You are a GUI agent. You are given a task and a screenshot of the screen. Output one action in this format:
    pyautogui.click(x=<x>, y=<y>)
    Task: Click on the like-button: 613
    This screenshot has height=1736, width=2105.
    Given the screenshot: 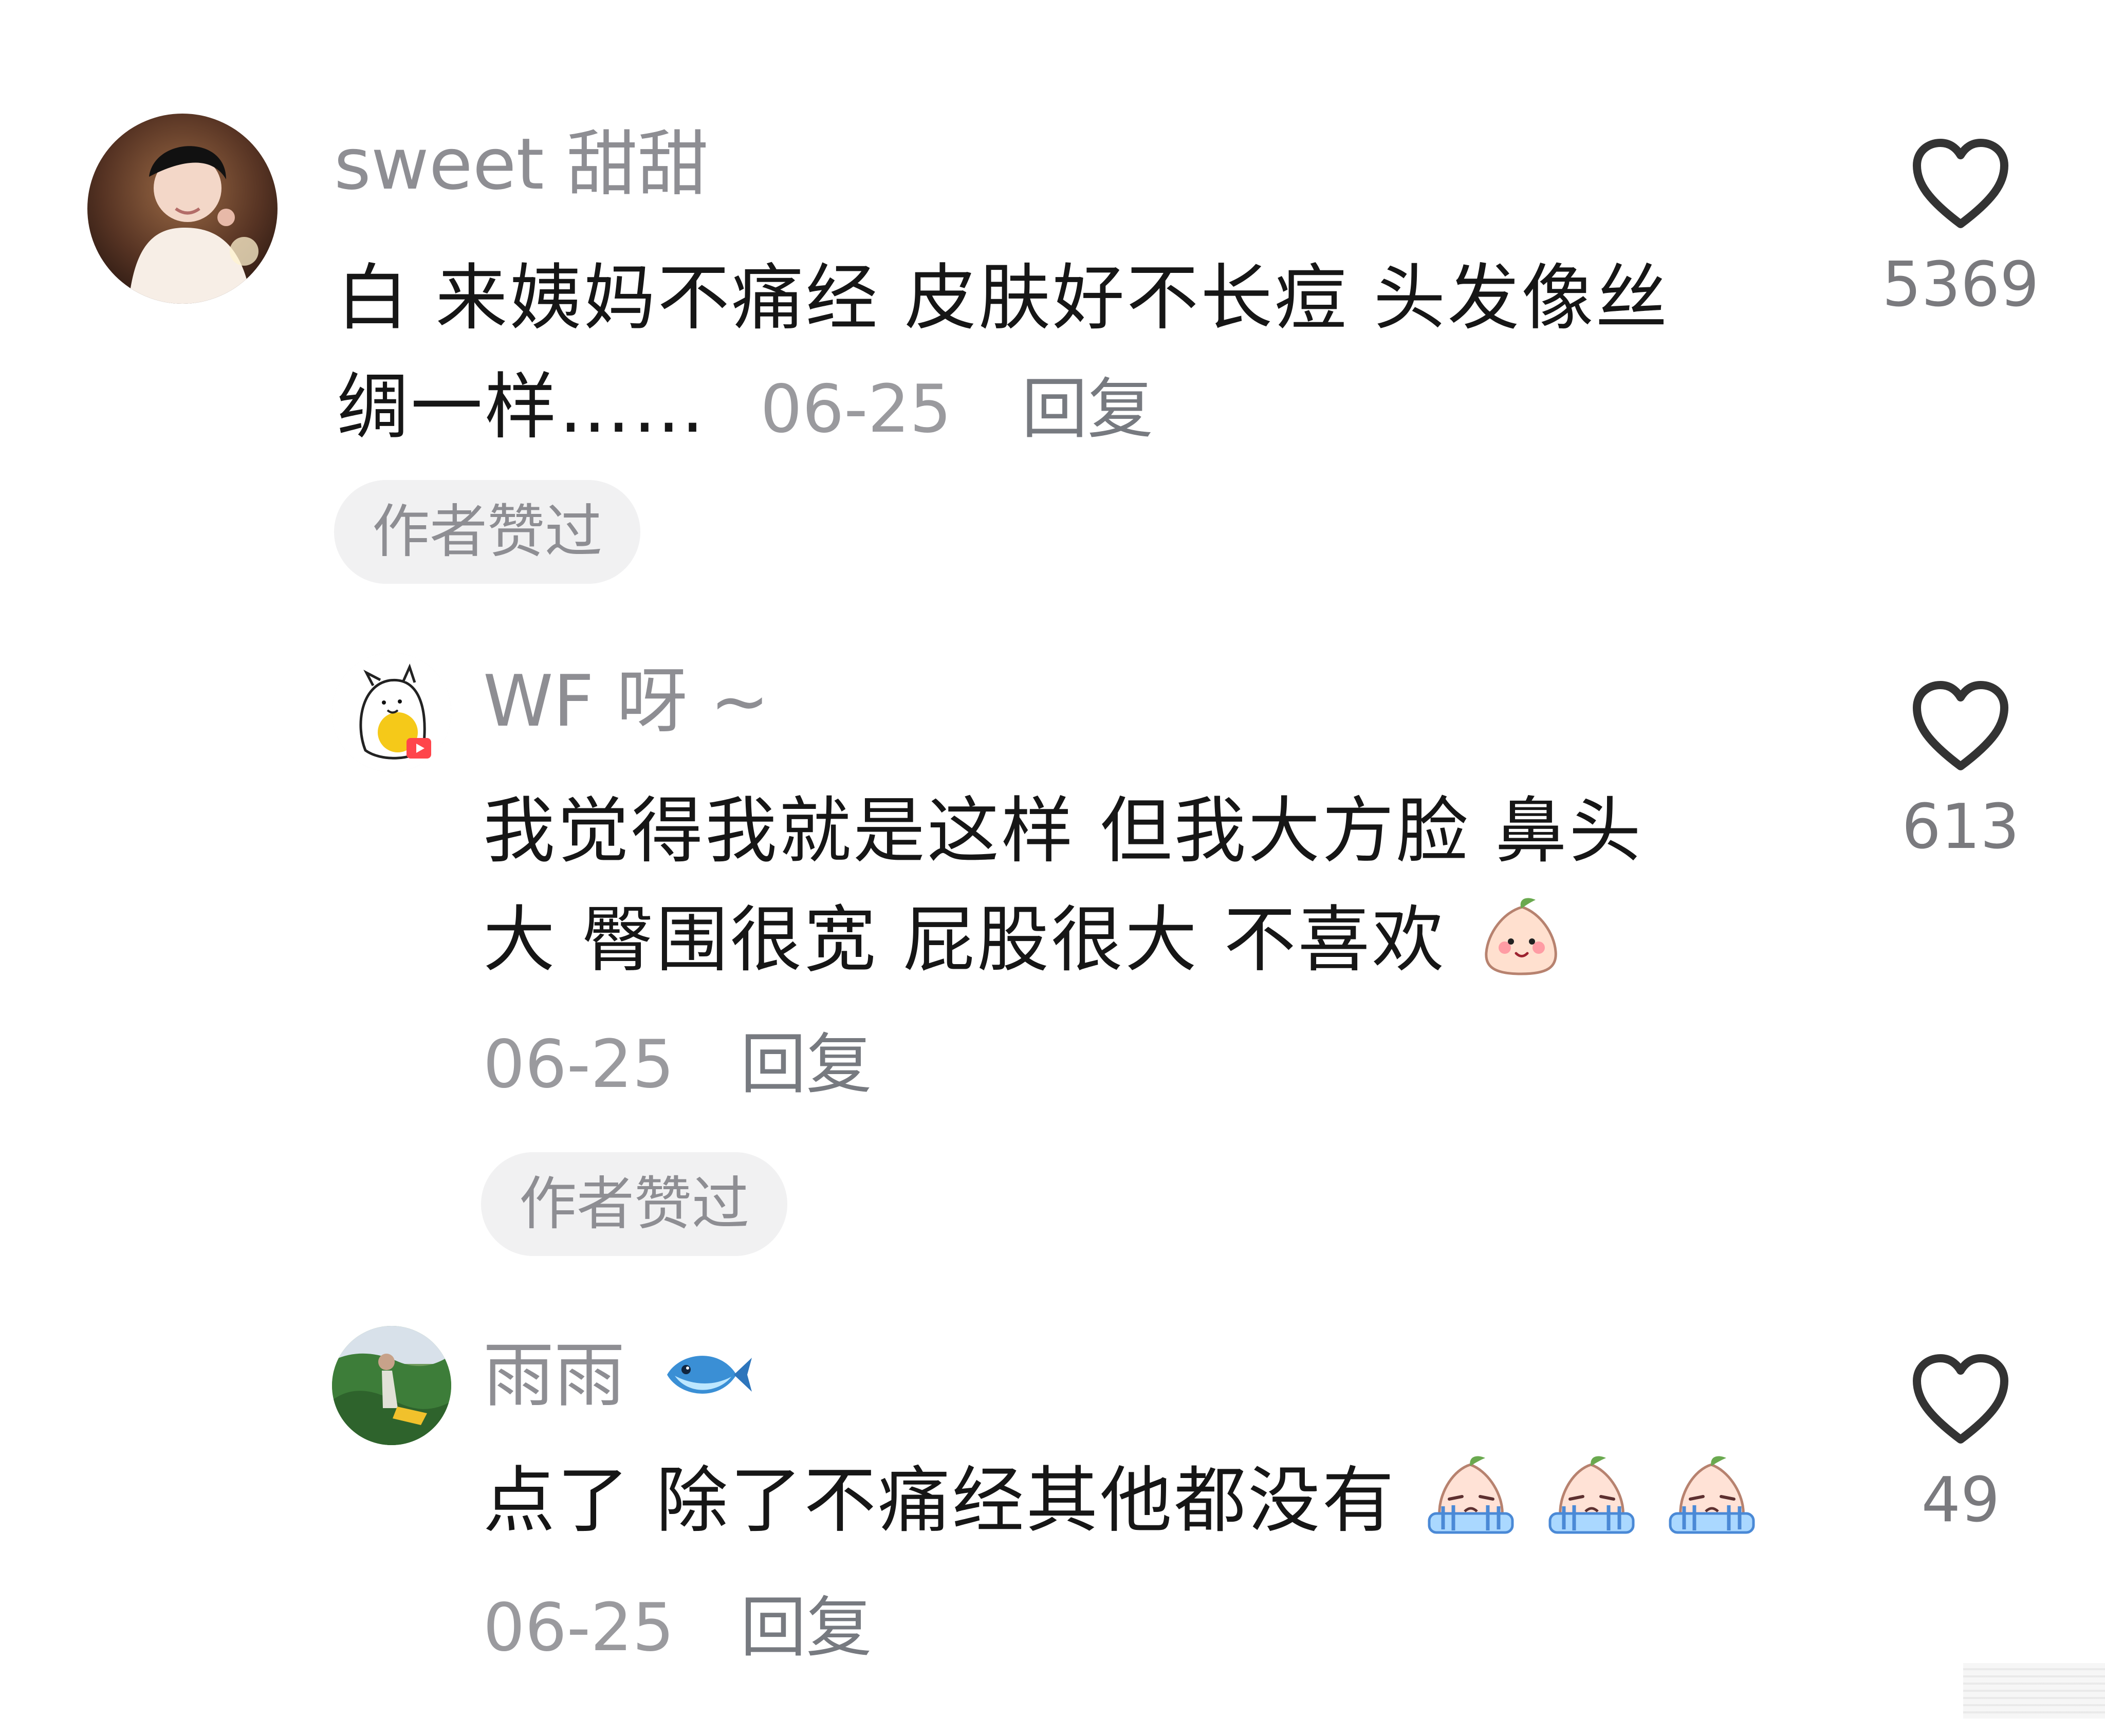 What is the action you would take?
    pyautogui.click(x=1960, y=773)
    